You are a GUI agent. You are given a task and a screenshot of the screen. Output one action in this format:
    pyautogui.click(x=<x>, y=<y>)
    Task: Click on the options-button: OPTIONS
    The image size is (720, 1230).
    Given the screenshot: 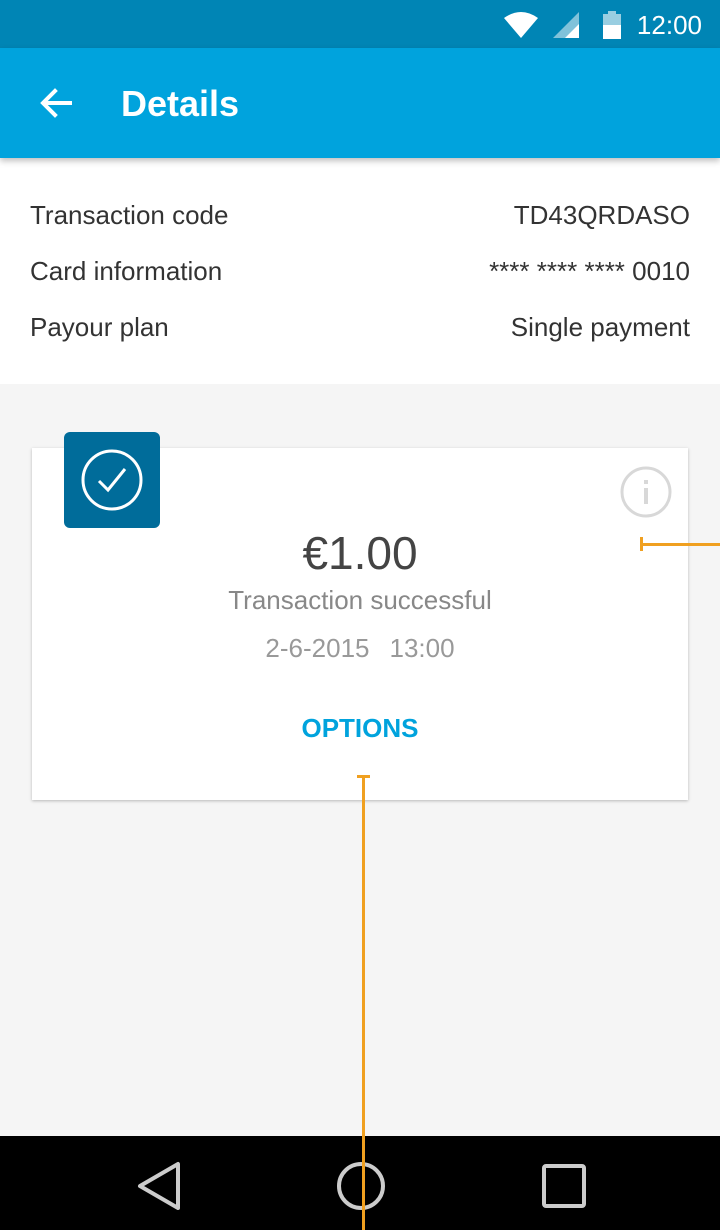 What is the action you would take?
    pyautogui.click(x=360, y=728)
    